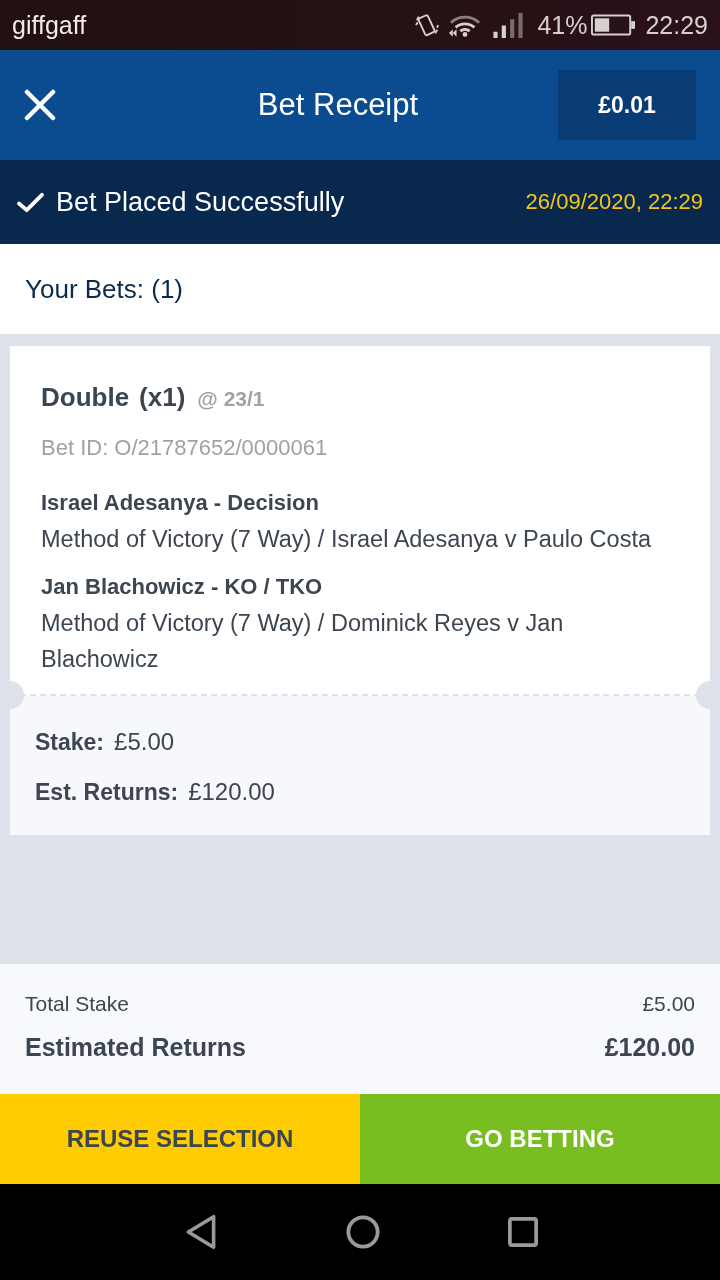 This screenshot has height=1280, width=720. I want to click on bet-id: Bet ID: O/21787652/0000061, so click(185, 448).